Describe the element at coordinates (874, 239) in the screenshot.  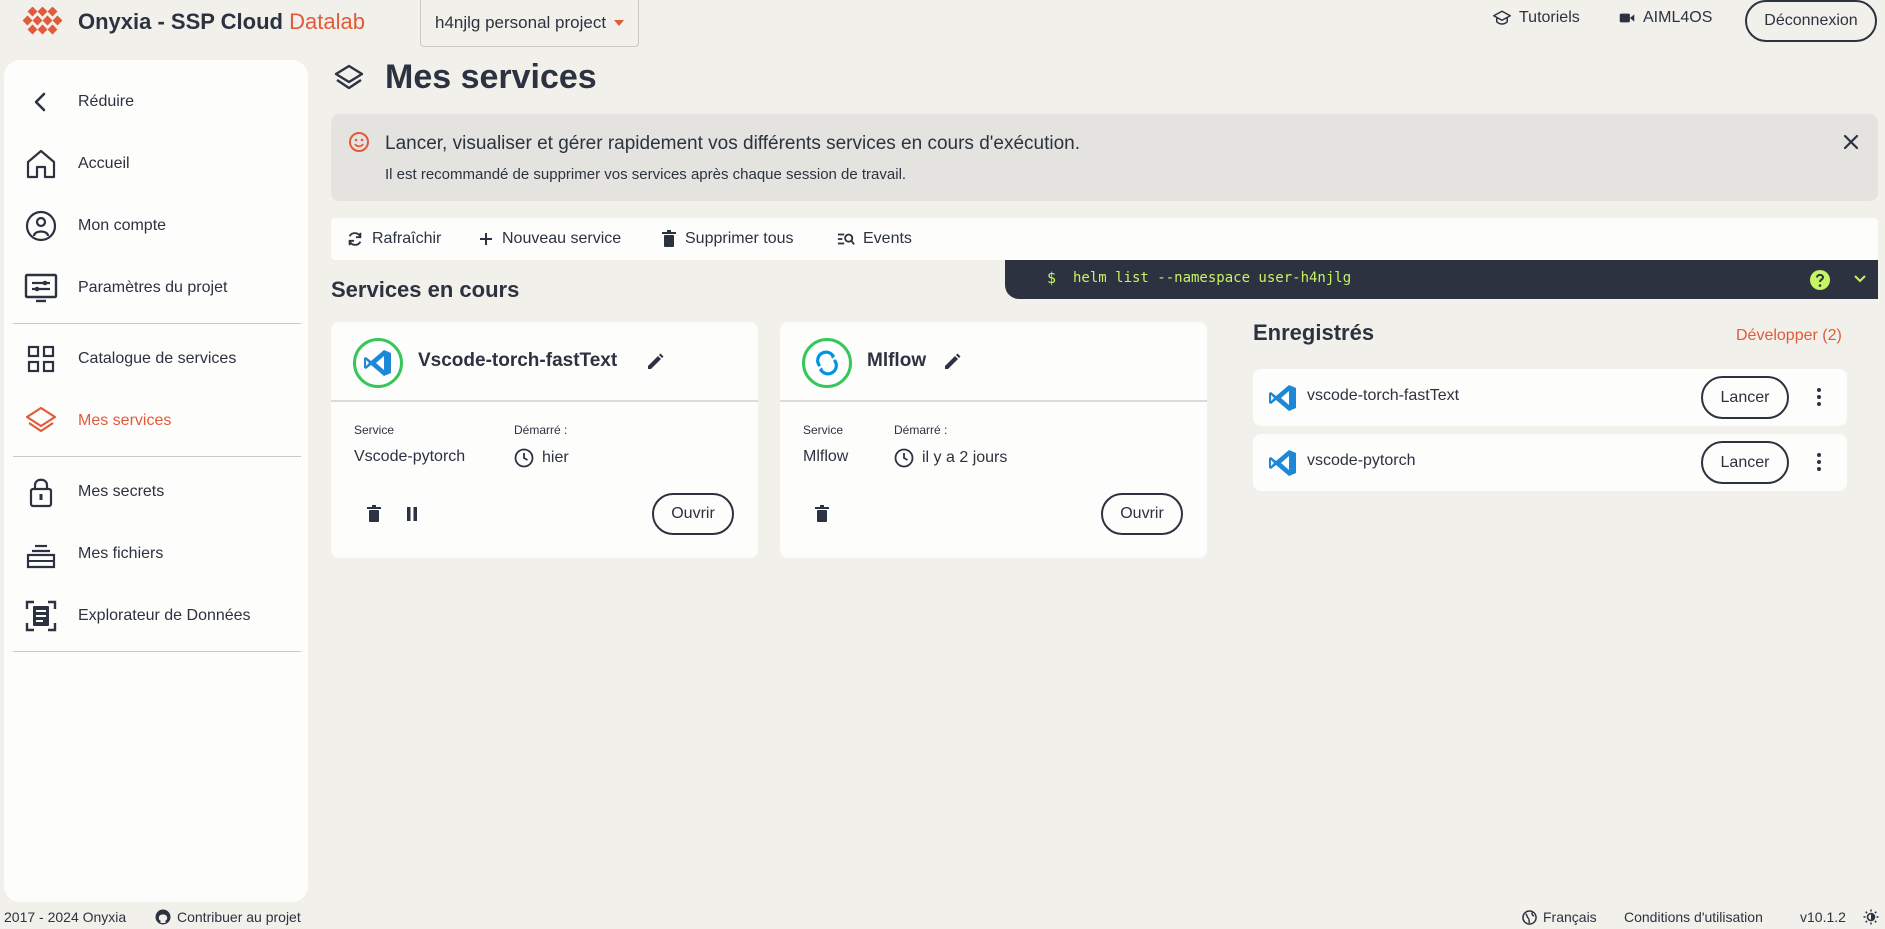
I see `events-button: Events` at that location.